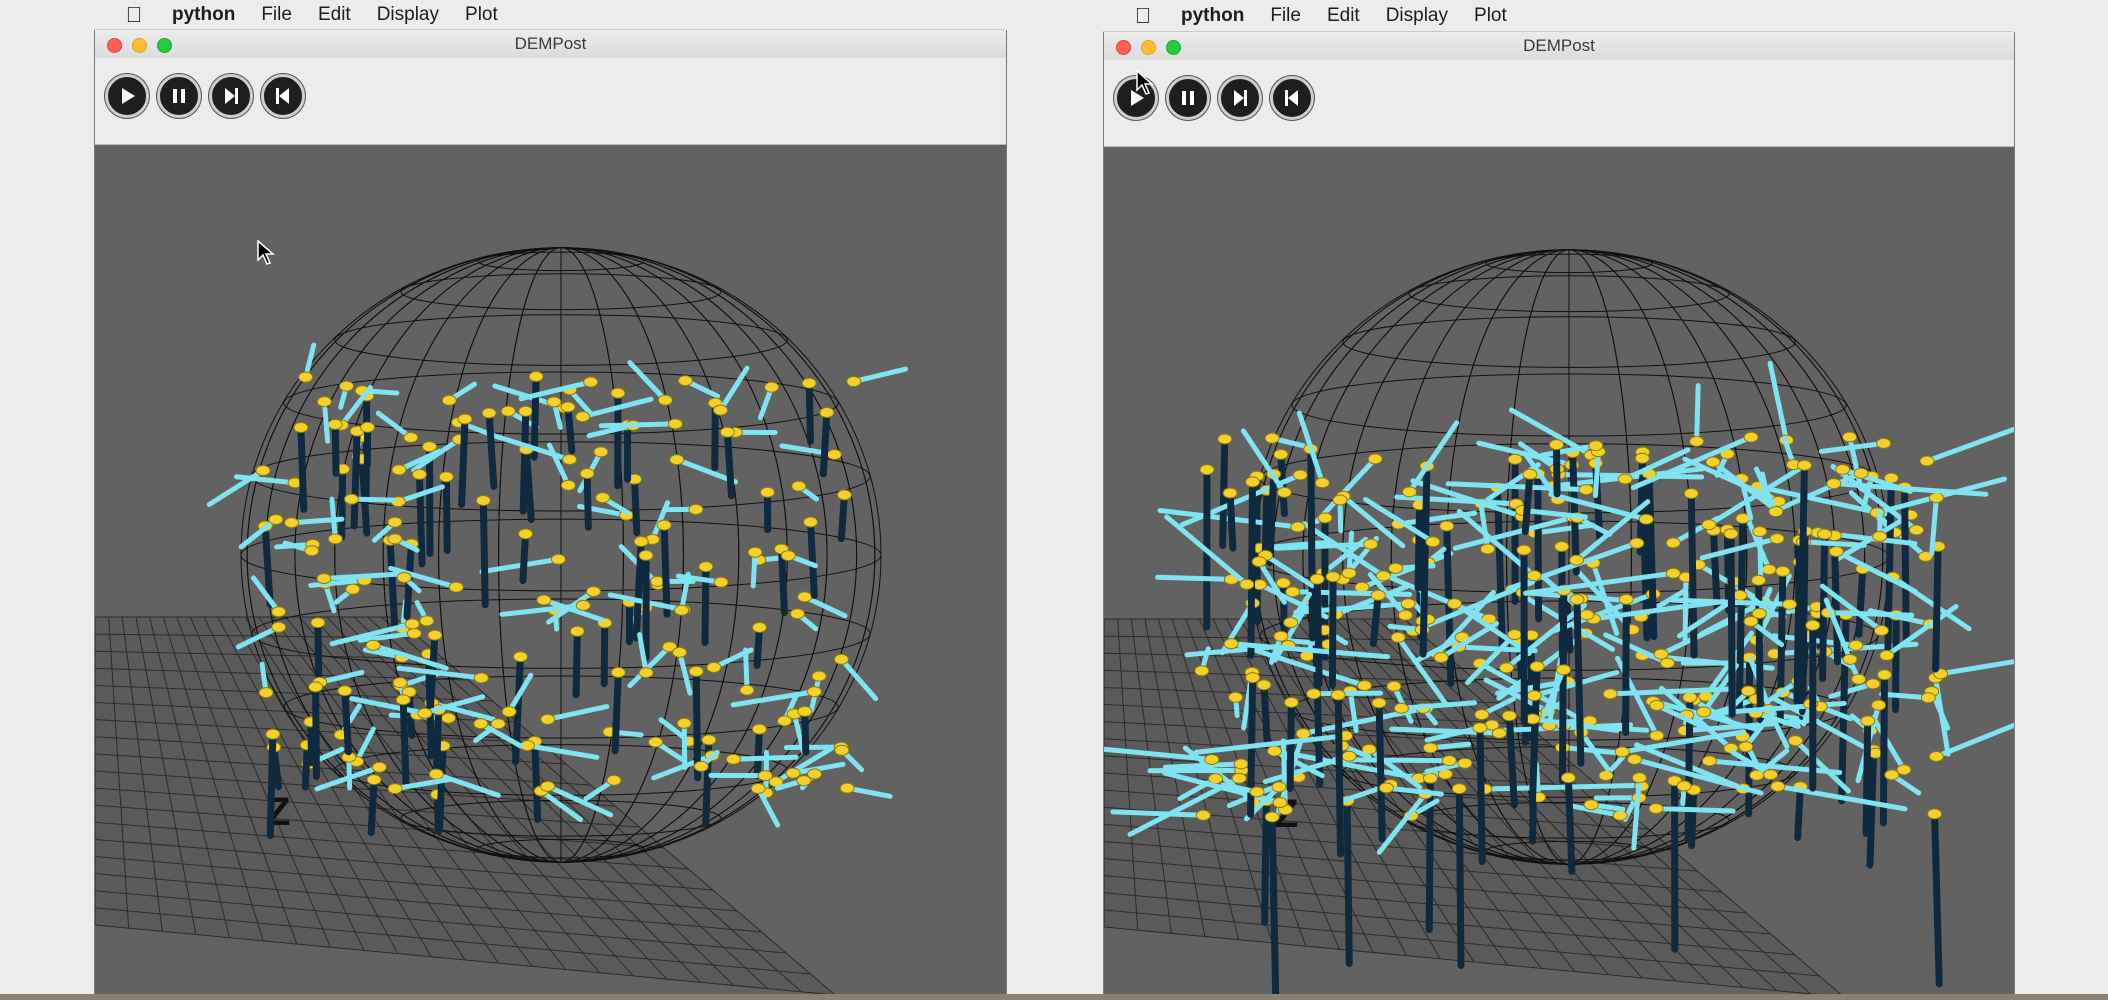  Describe the element at coordinates (1145, 82) in the screenshot. I see `mouse-cursor-icon` at that location.